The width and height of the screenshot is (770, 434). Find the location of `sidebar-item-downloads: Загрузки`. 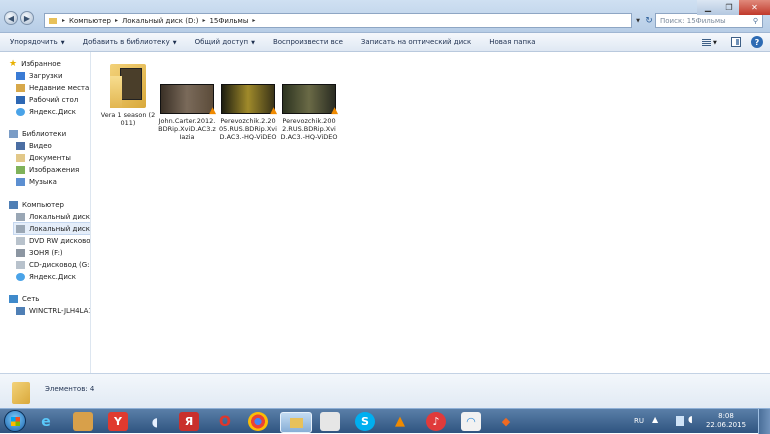

sidebar-item-downloads: Загрузки is located at coordinates (39, 75).